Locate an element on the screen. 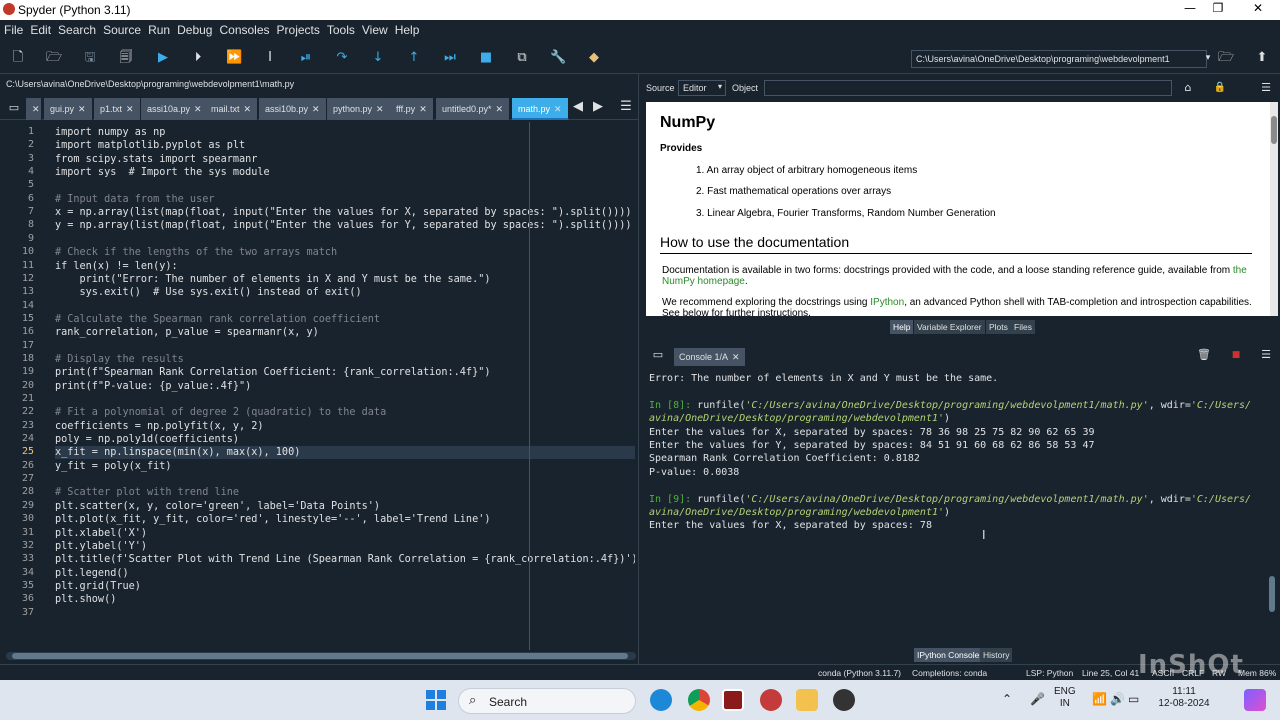 This screenshot has height=720, width=1280. tab-scroll-left-icon: ◀ is located at coordinates (578, 107).